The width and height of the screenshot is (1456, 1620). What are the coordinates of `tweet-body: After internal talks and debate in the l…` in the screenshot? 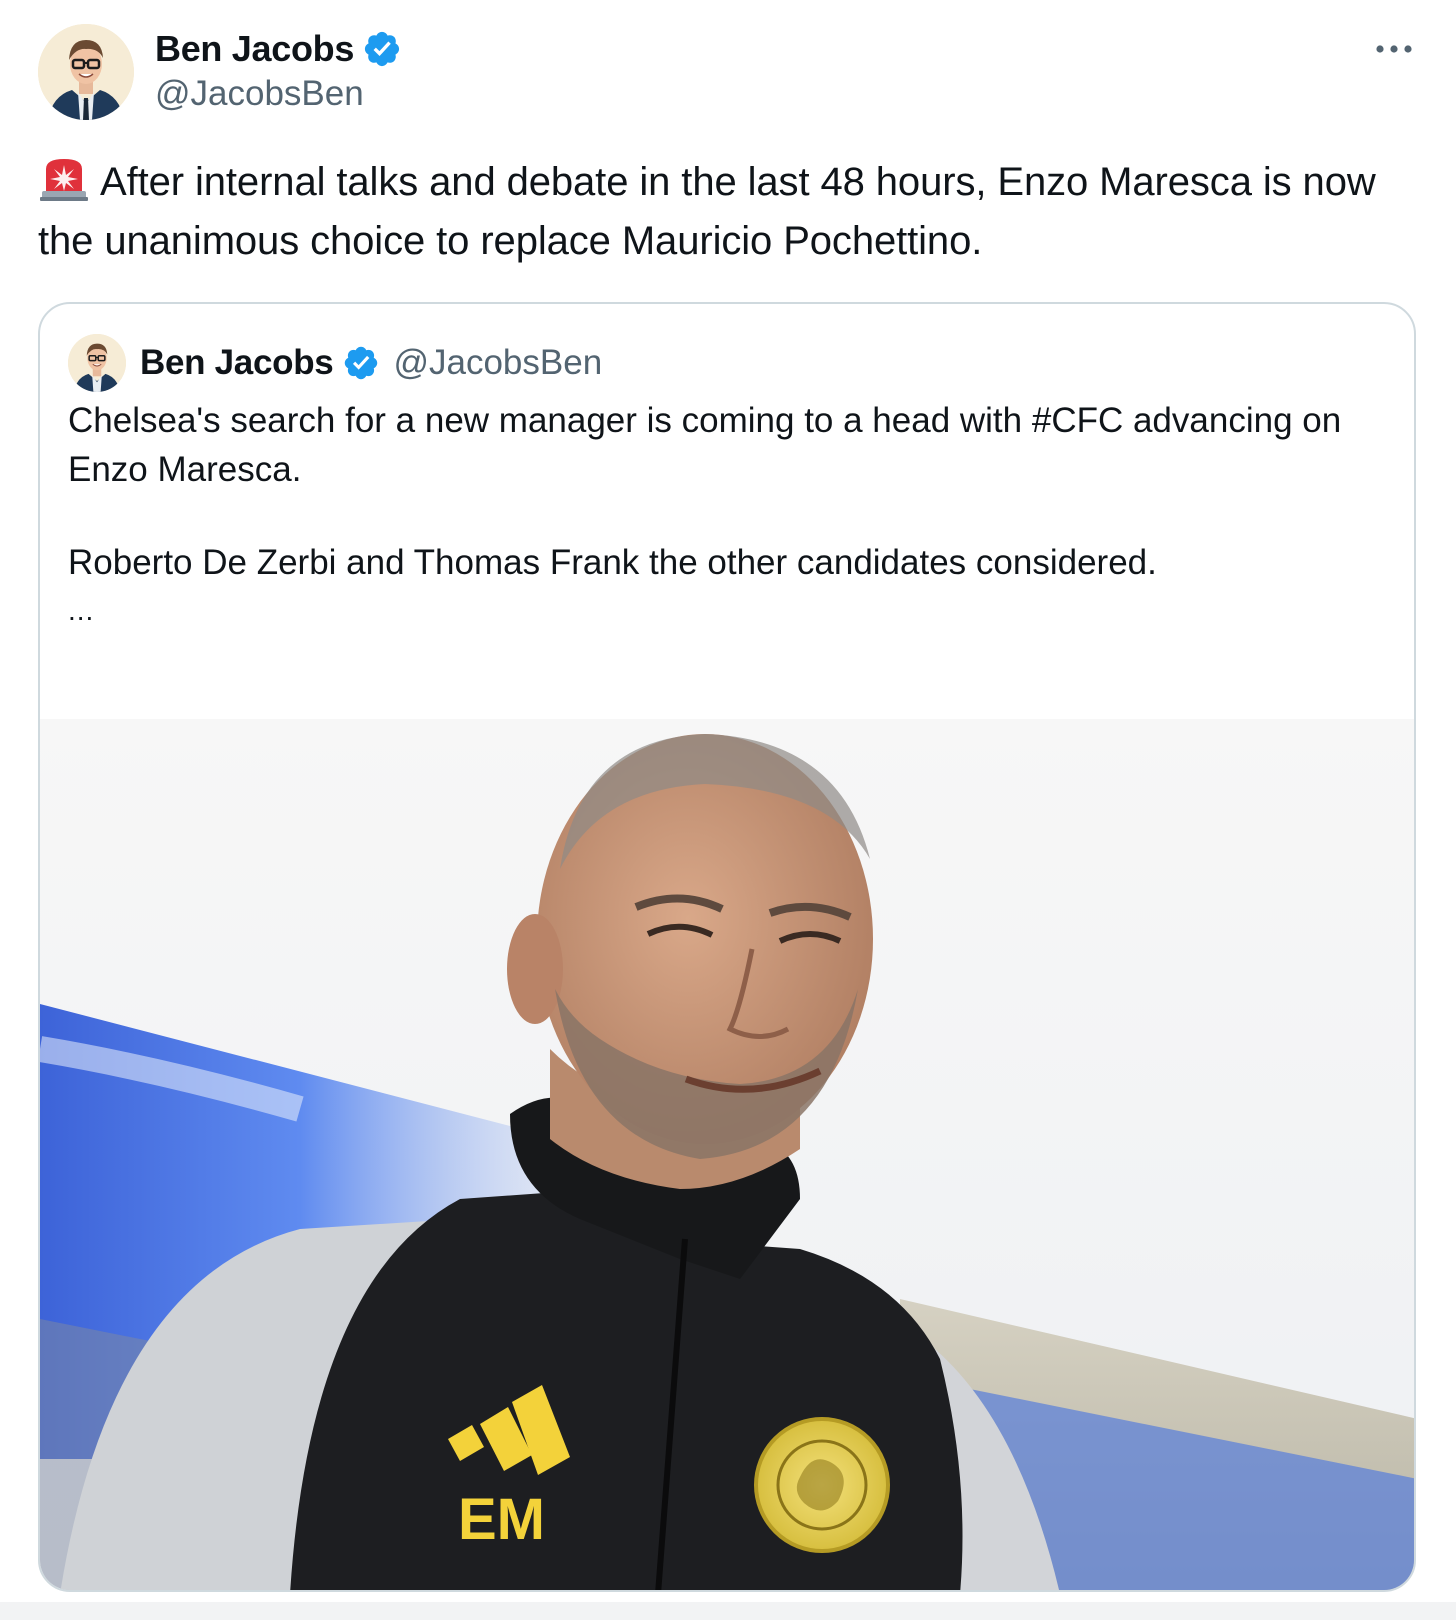 It's located at (707, 211).